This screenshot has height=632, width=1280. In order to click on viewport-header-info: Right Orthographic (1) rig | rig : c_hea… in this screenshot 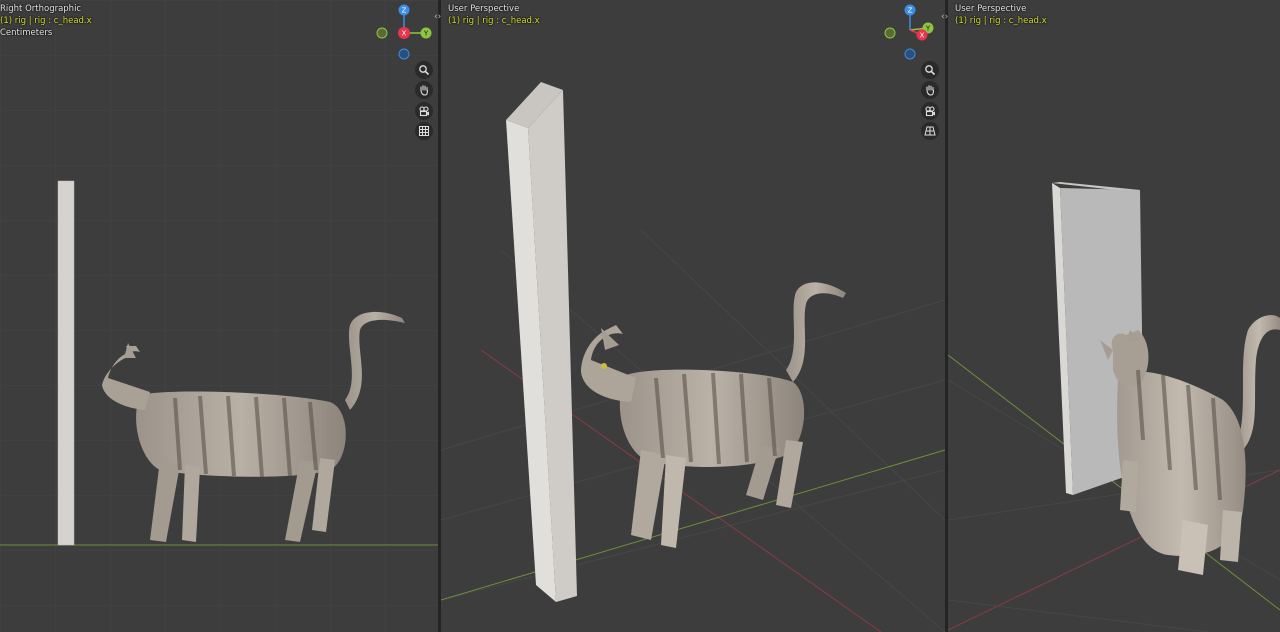, I will do `click(46, 21)`.